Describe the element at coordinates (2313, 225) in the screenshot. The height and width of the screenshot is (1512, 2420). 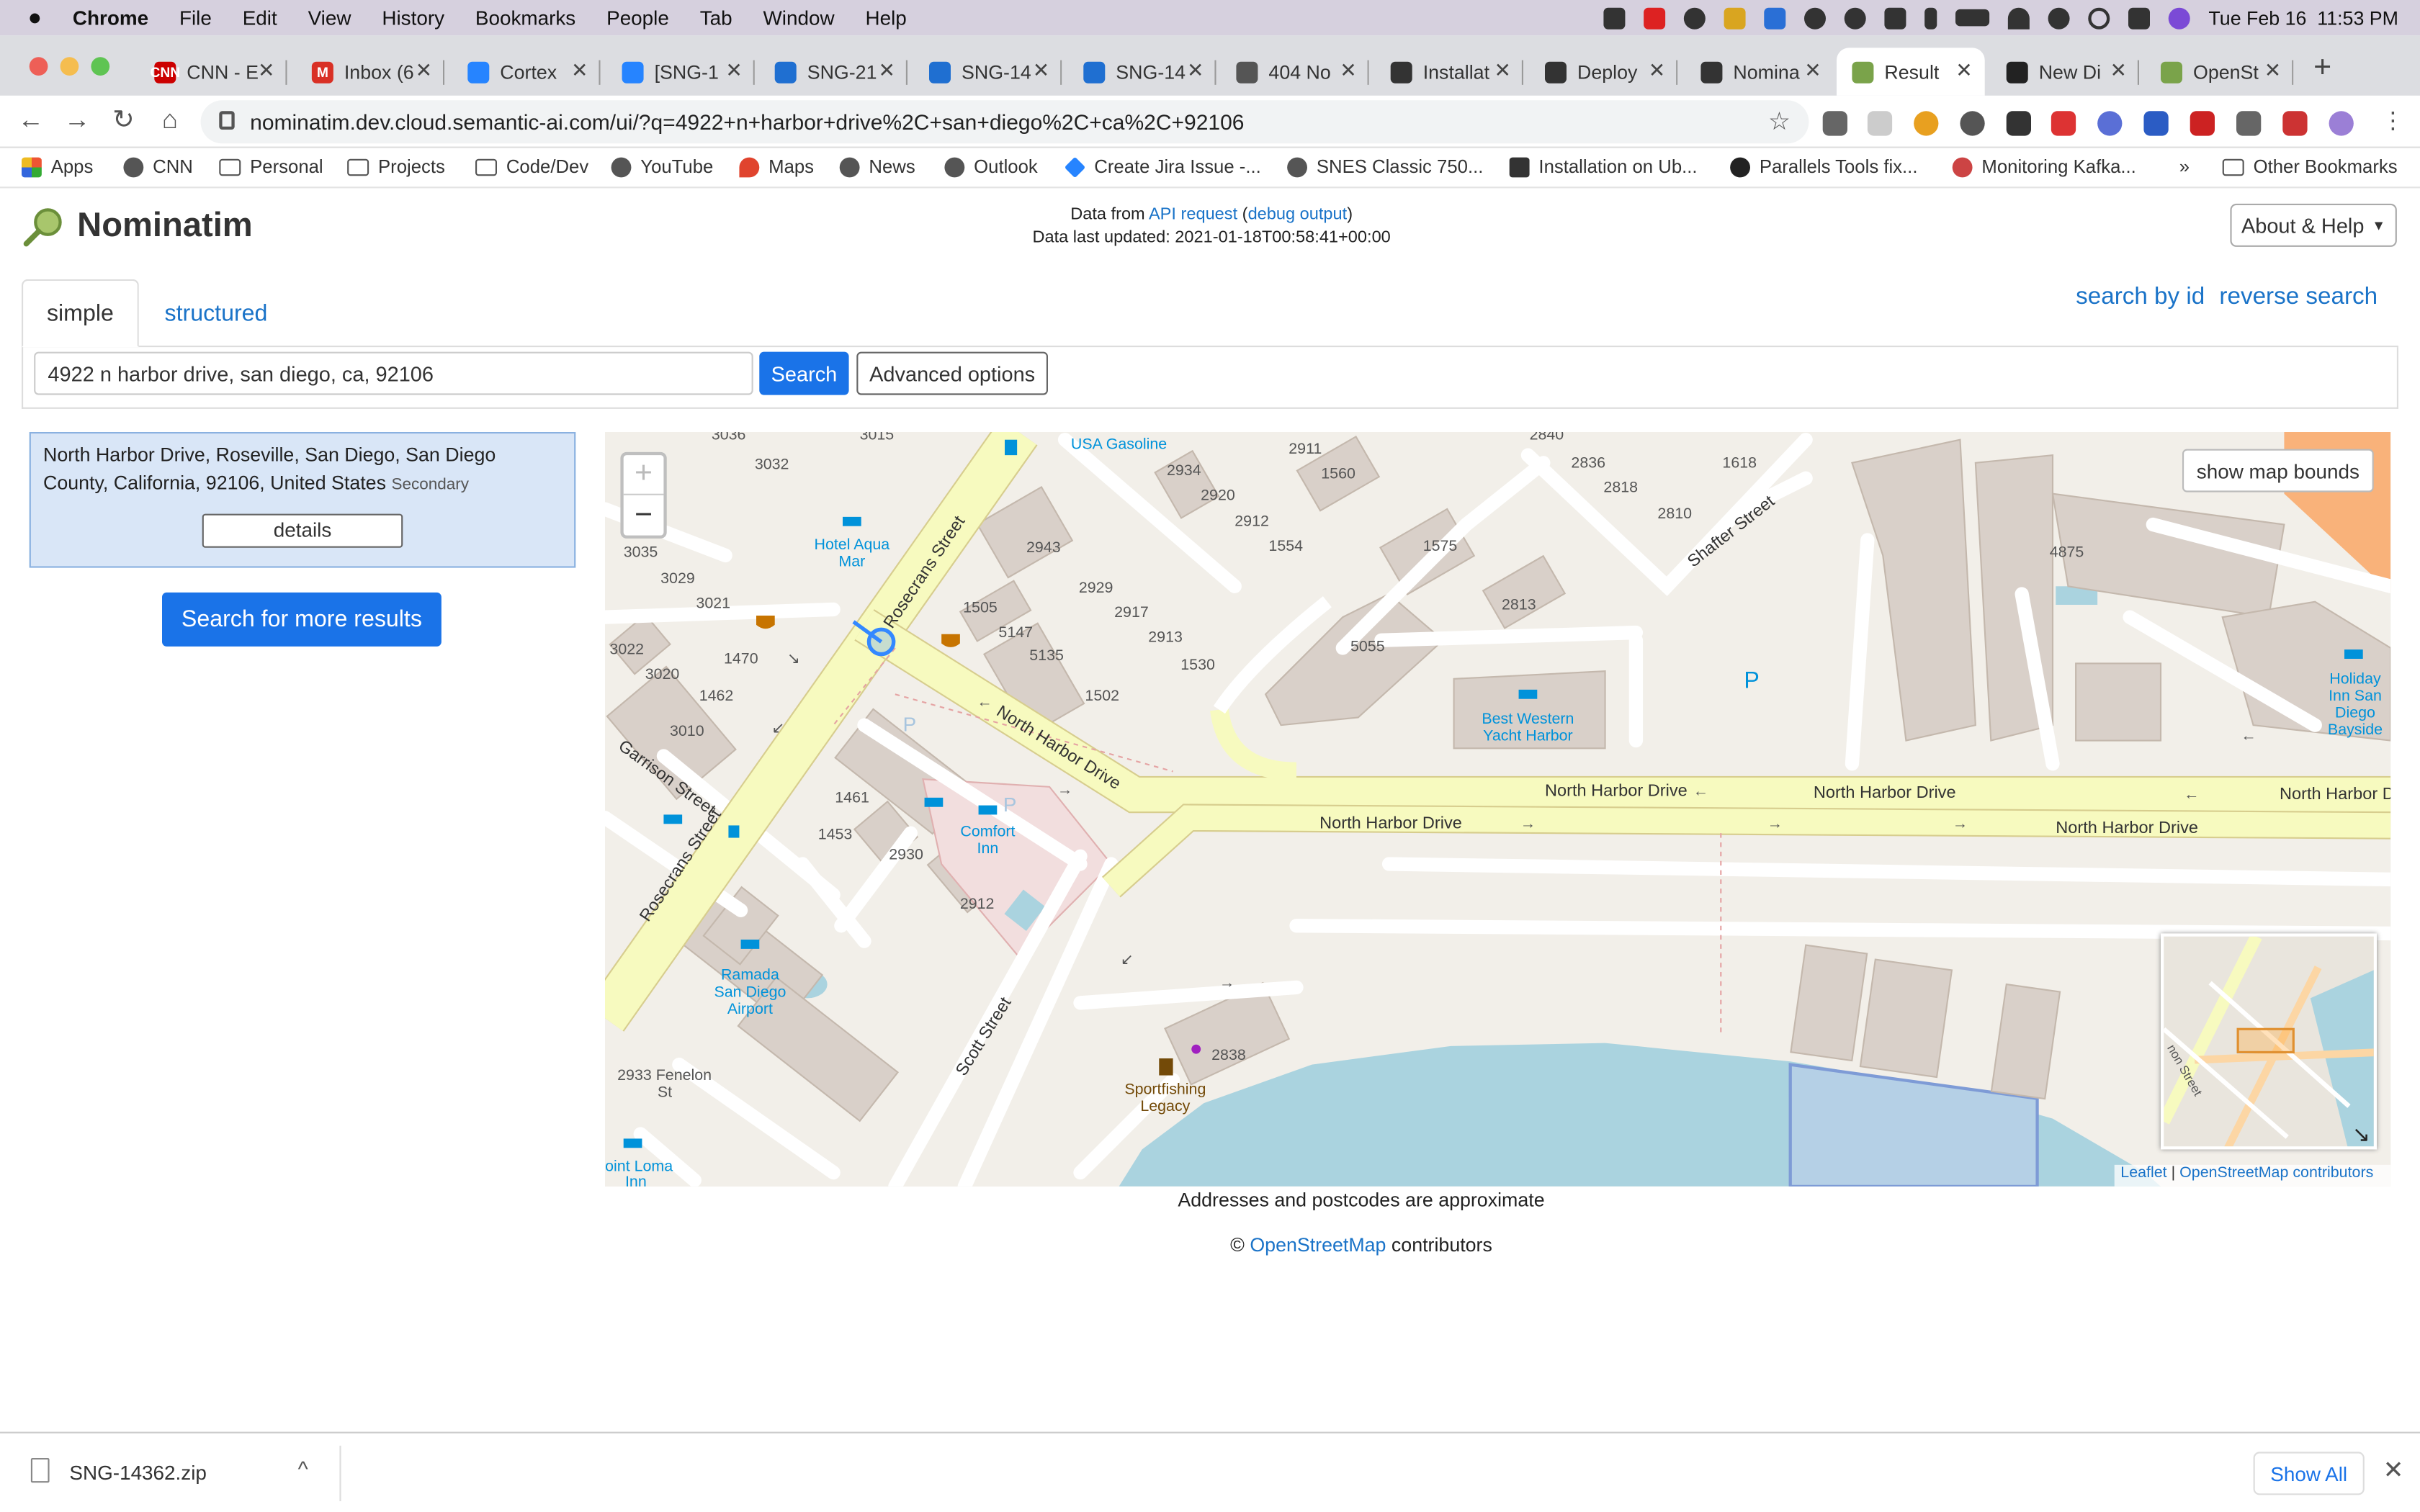
I see `about-help-dropdown: About & Help ▼` at that location.